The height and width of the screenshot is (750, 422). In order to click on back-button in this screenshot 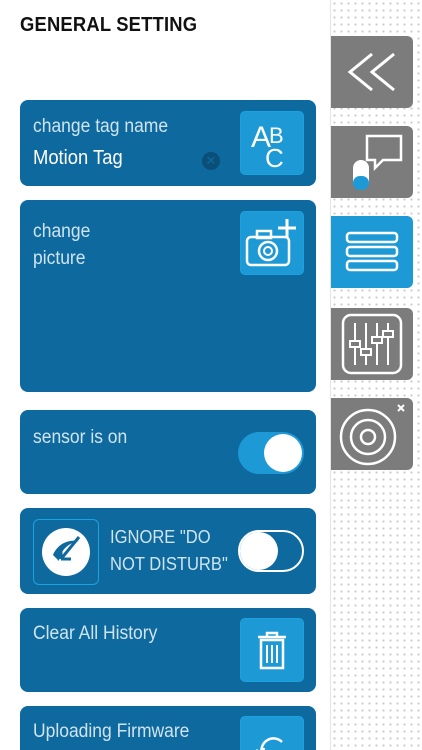, I will do `click(372, 72)`.